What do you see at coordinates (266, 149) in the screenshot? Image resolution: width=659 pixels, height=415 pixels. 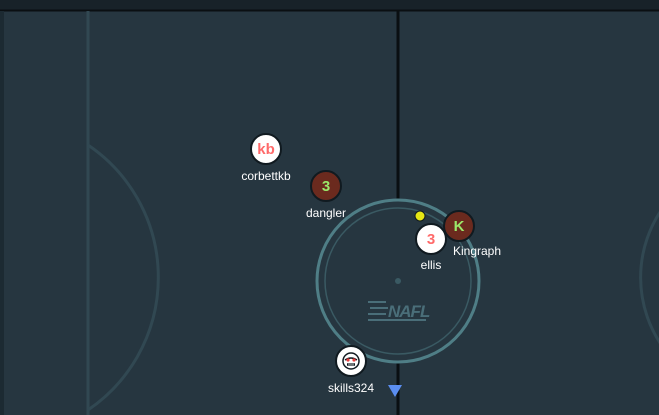 I see `player-token: kb` at bounding box center [266, 149].